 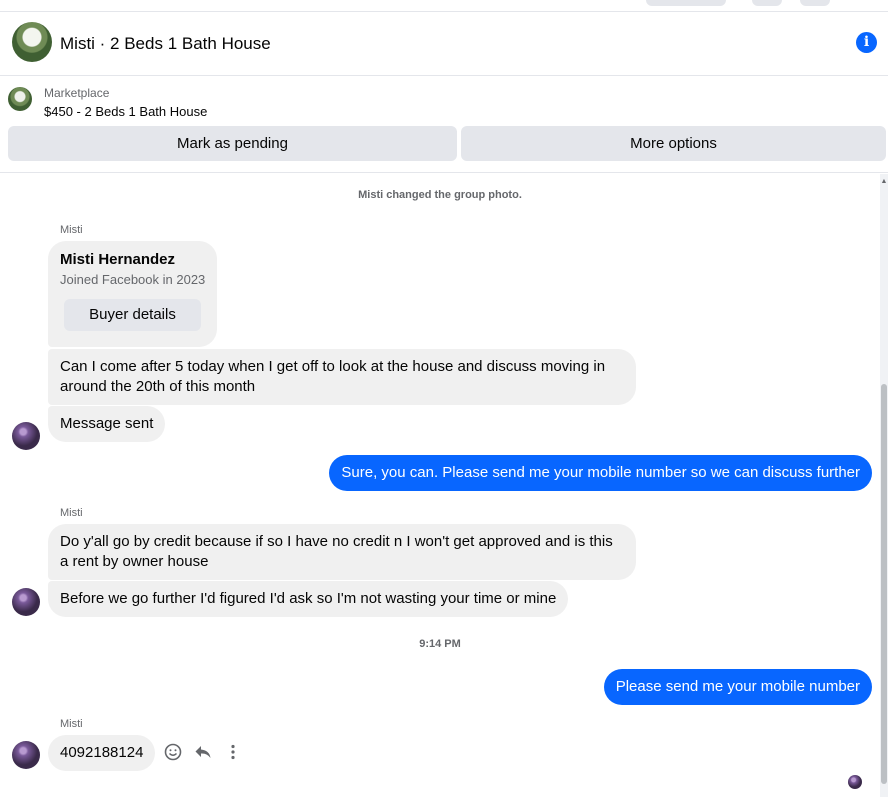 I want to click on listing-title: $450 - 2 Beds 1 Bath House, so click(x=125, y=111).